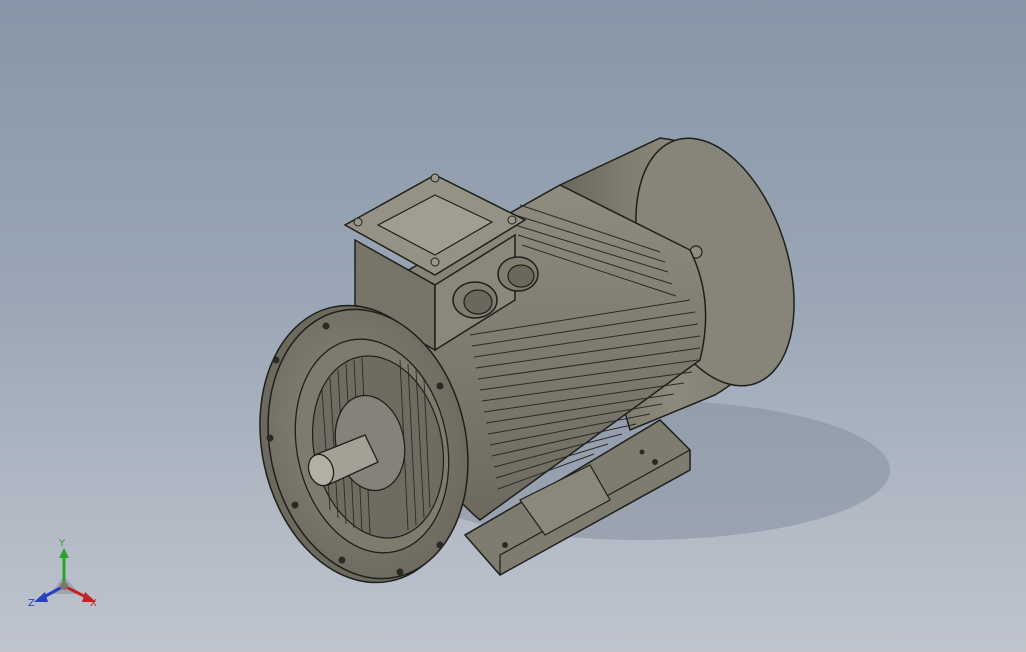  What do you see at coordinates (93, 603) in the screenshot?
I see `x-axis-label: X` at bounding box center [93, 603].